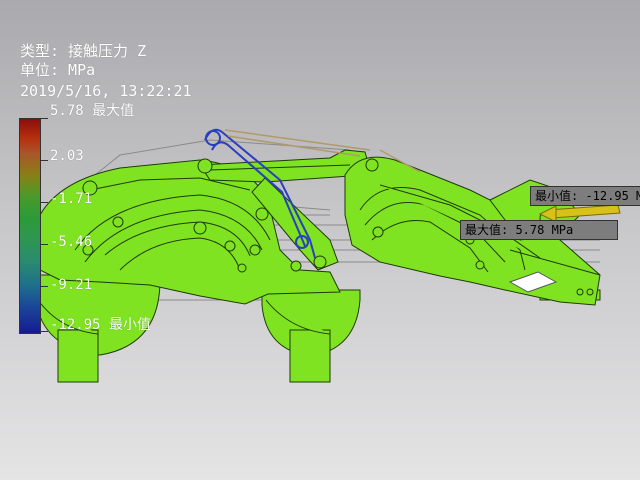 Image resolution: width=640 pixels, height=480 pixels. Describe the element at coordinates (71, 242) in the screenshot. I see `legend-tick-label: -5.46` at that location.